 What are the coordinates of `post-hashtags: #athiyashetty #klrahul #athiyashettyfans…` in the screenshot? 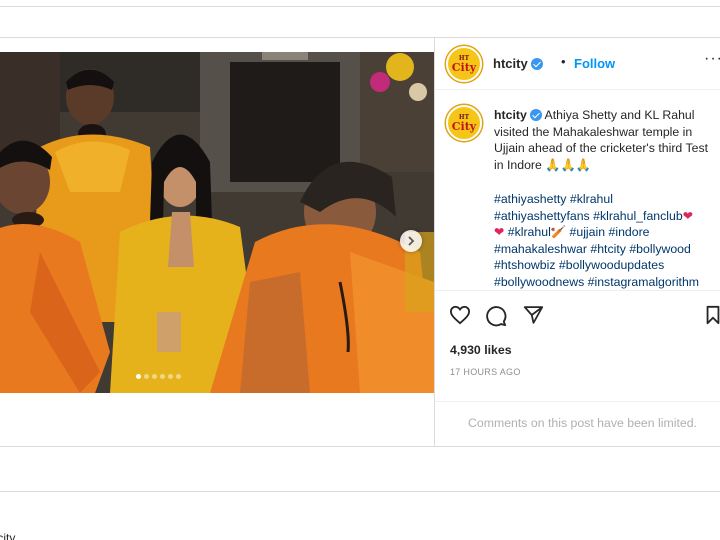 It's located at (606, 240).